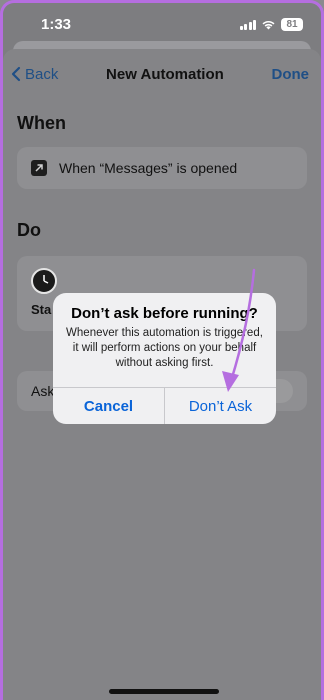 The width and height of the screenshot is (324, 700). I want to click on trigger-text: When “Messages” is opened, so click(148, 168).